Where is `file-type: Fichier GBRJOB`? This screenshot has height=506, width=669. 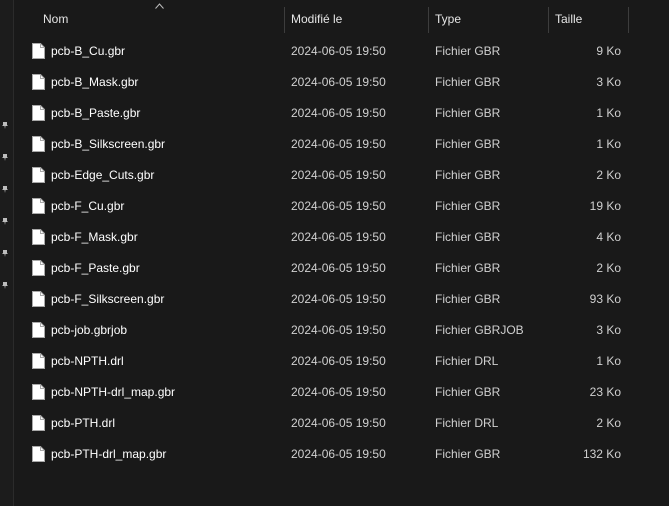
file-type: Fichier GBRJOB is located at coordinates (479, 330).